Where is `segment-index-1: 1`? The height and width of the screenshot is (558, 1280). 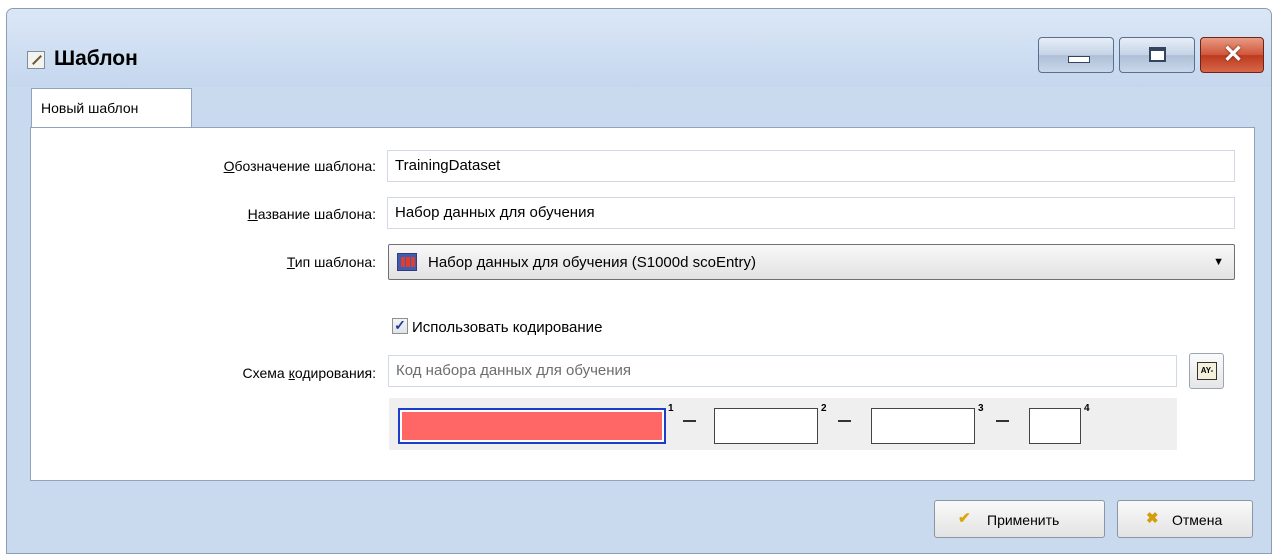 segment-index-1: 1 is located at coordinates (671, 408).